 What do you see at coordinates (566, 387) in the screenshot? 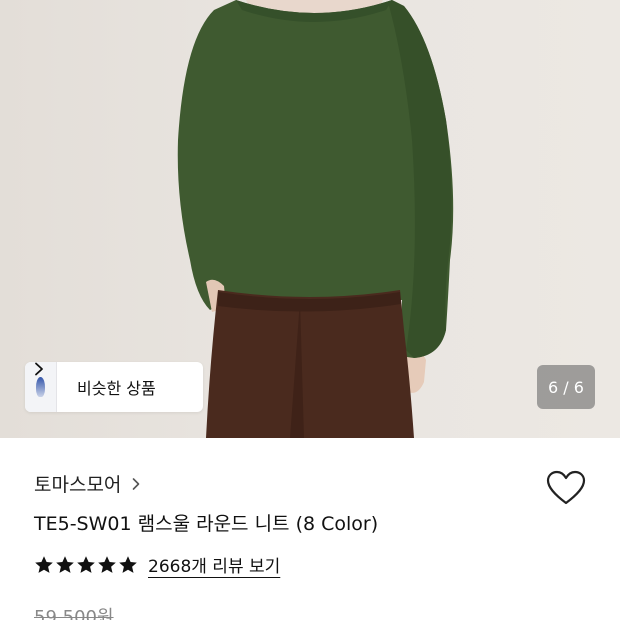
I see `image-counter: 6 / 6` at bounding box center [566, 387].